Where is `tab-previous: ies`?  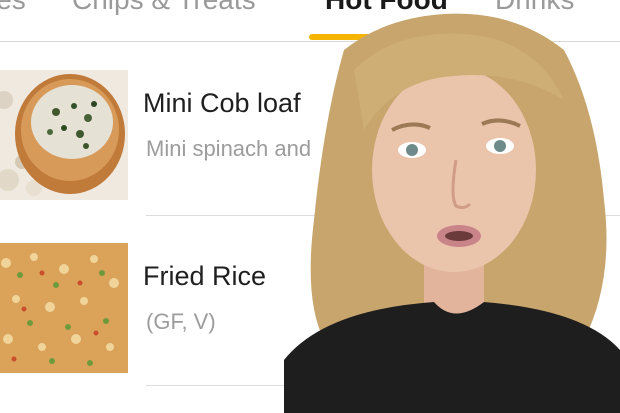 tab-previous: ies is located at coordinates (13, 8).